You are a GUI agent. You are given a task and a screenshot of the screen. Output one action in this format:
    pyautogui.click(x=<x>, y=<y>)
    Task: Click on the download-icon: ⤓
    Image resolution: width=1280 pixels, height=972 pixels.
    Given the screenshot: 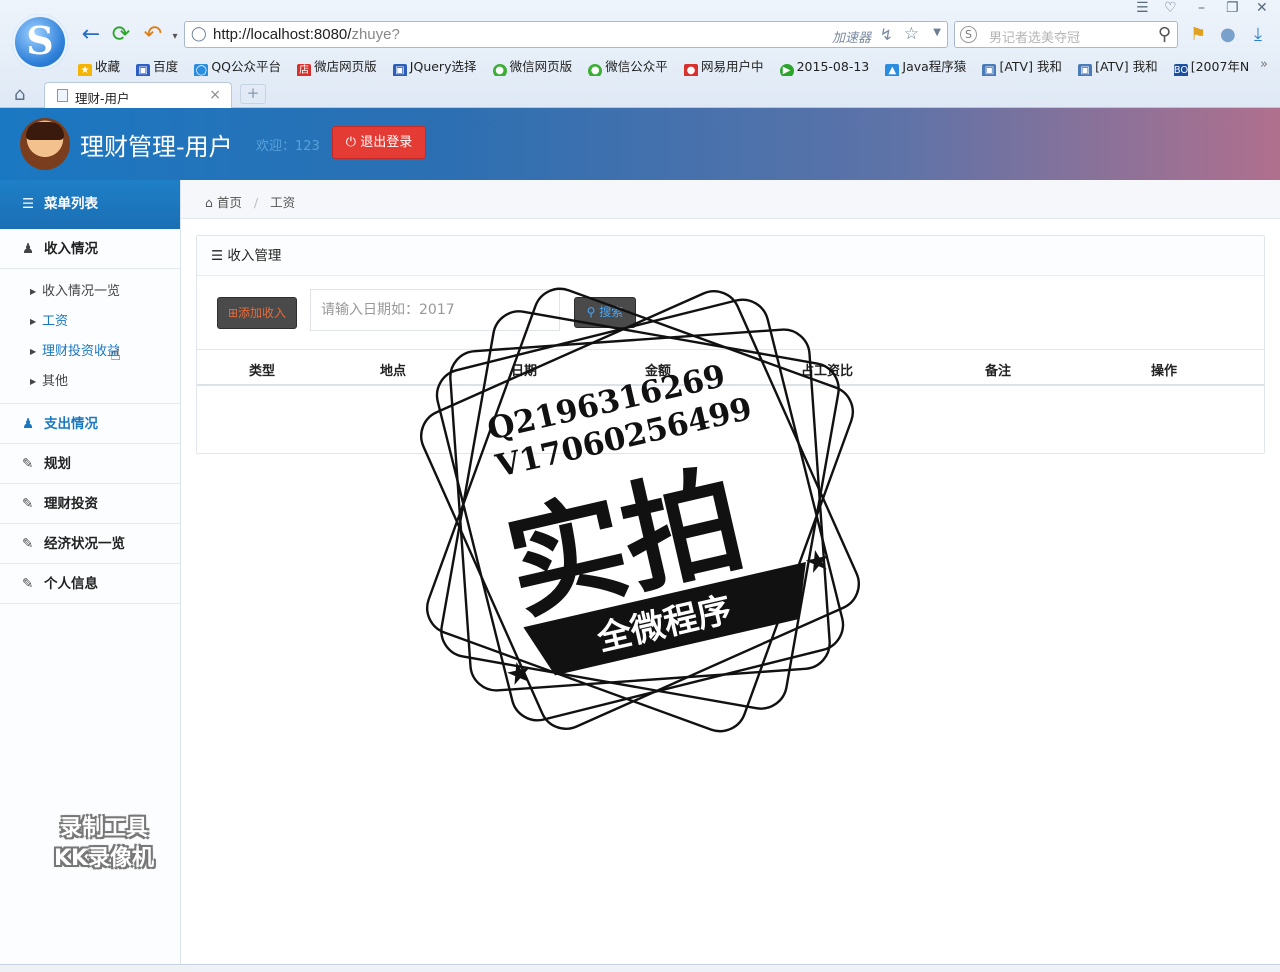 What is the action you would take?
    pyautogui.click(x=1258, y=34)
    